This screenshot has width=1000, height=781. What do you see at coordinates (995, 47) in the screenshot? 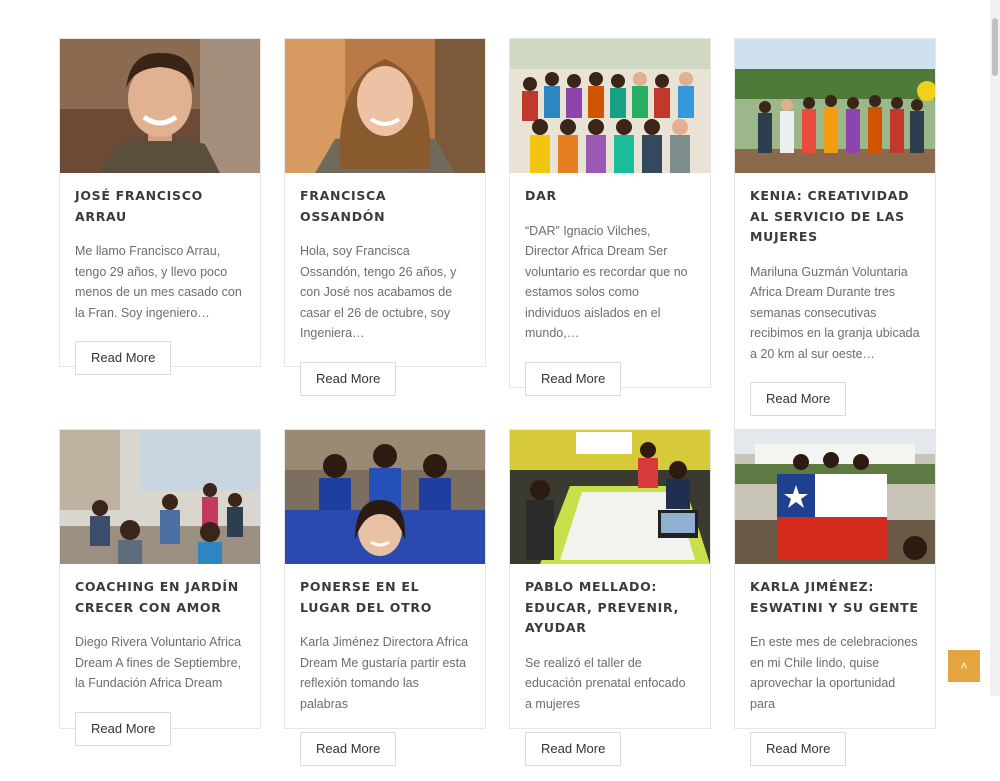
I see `scrollbar-thumb` at bounding box center [995, 47].